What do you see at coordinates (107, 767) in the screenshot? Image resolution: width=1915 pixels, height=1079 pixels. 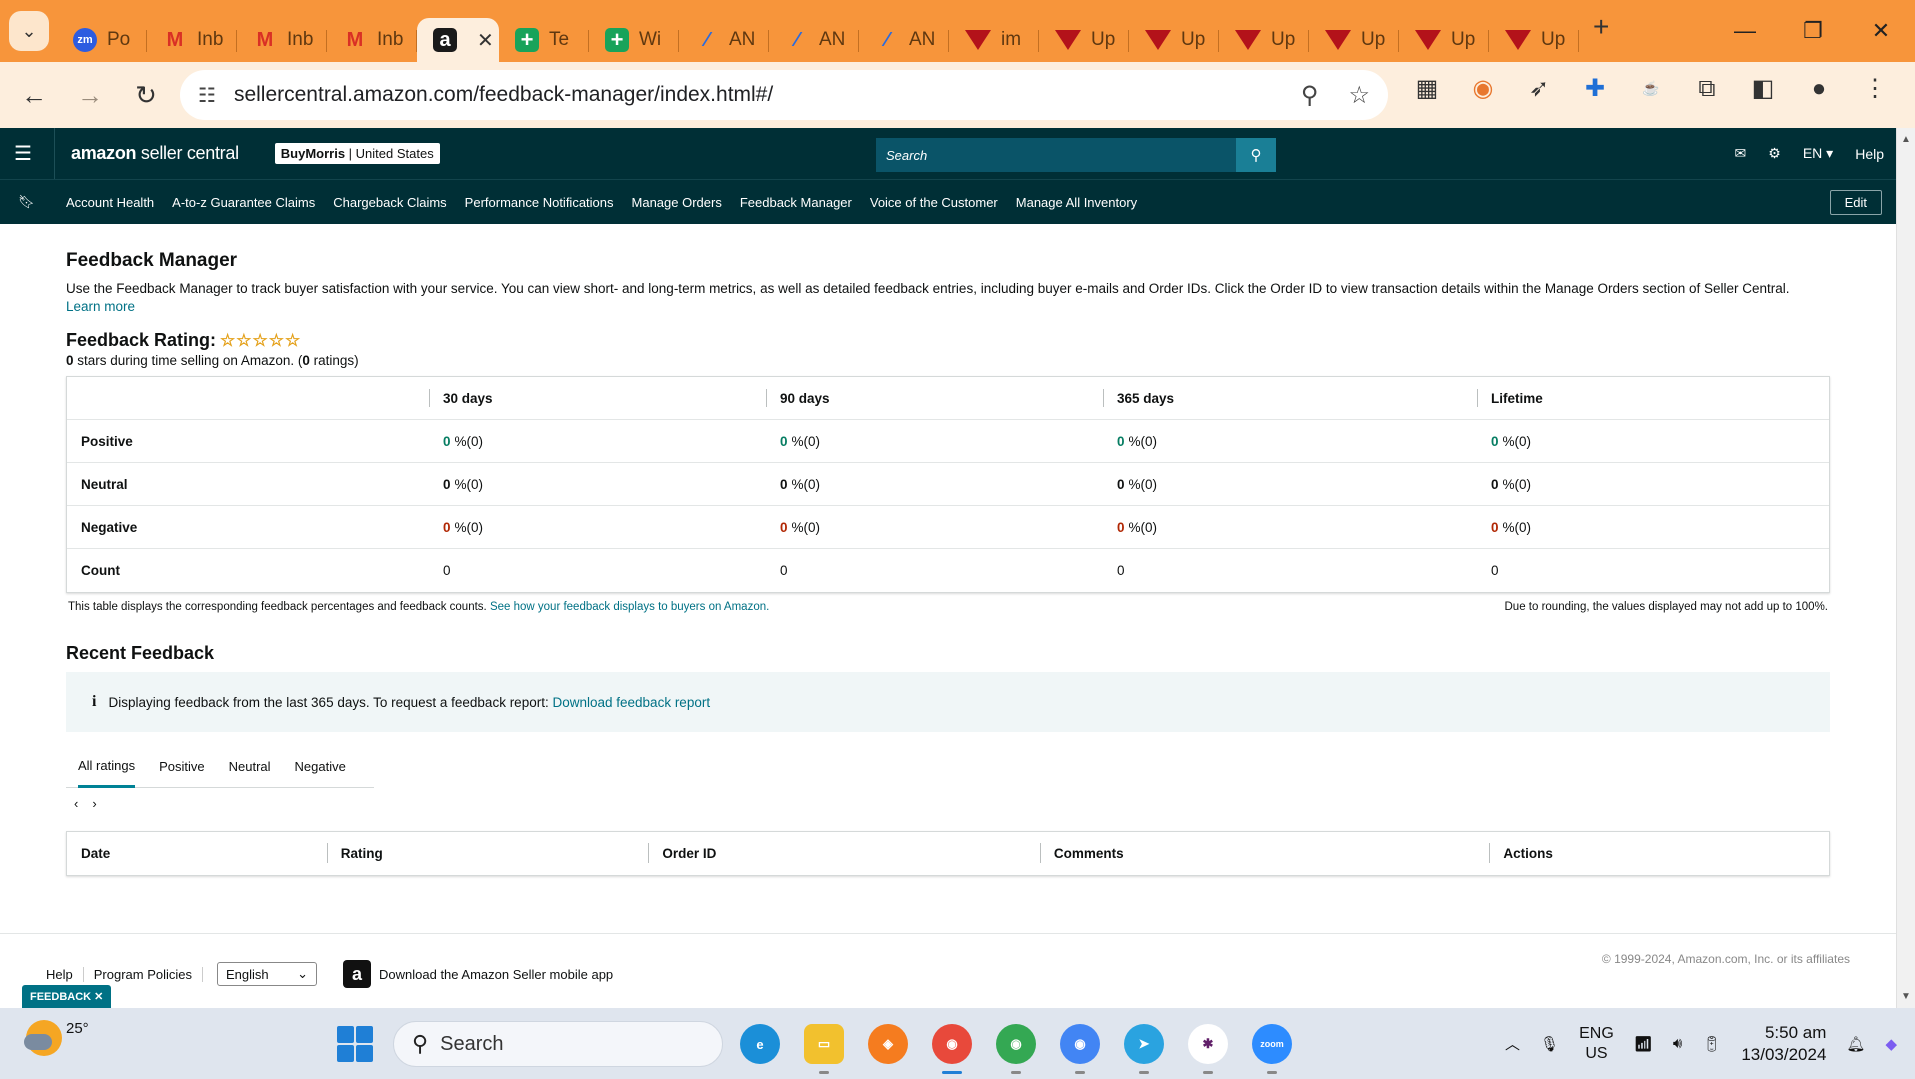 I see `tab-all-ratings: All ratings` at bounding box center [107, 767].